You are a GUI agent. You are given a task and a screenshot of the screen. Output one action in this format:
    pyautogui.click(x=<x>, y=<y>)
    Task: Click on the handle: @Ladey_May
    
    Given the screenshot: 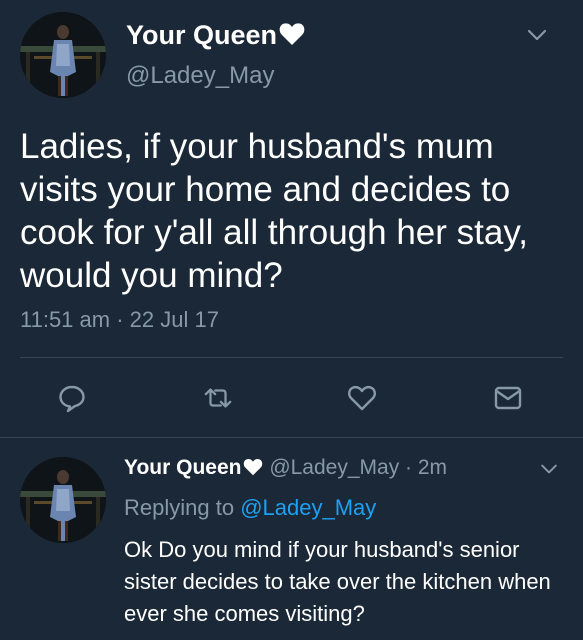 What is the action you would take?
    pyautogui.click(x=200, y=76)
    